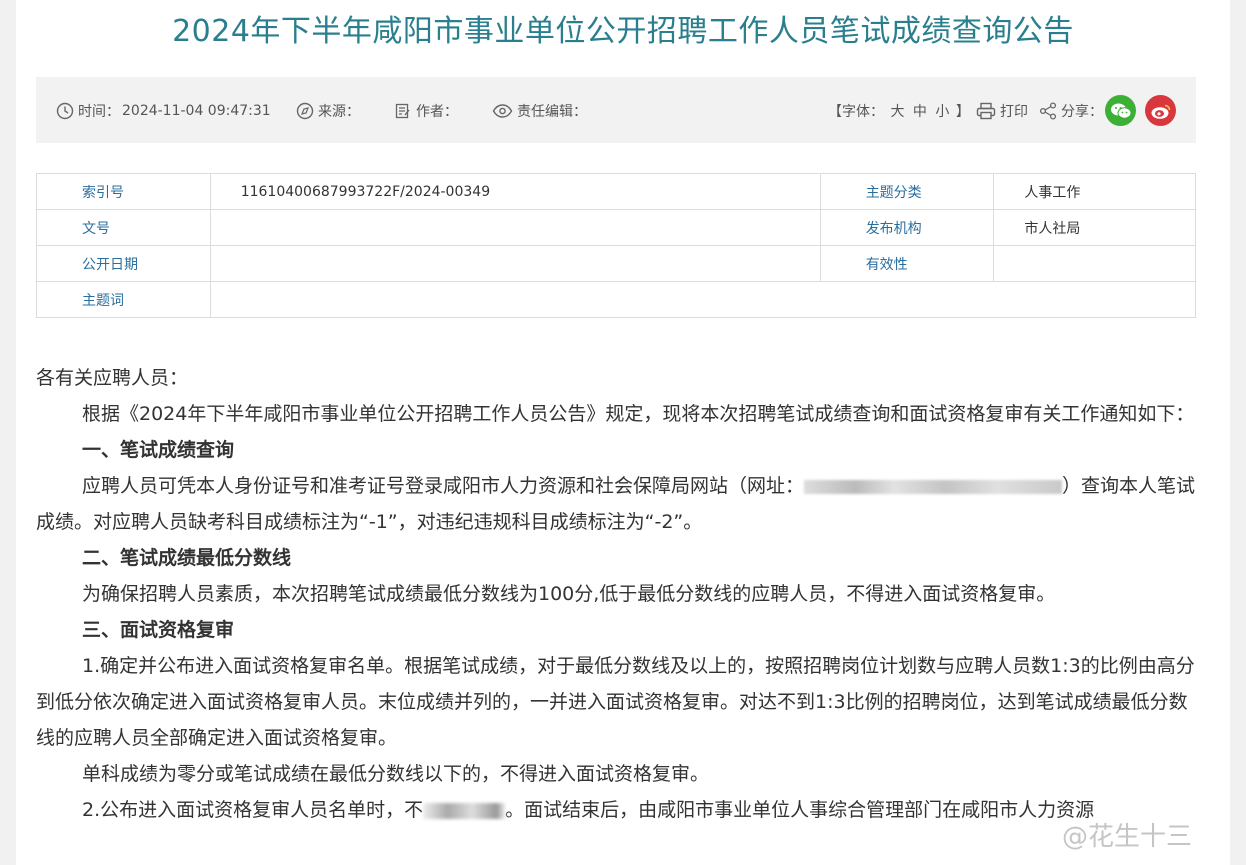  What do you see at coordinates (443, 486) in the screenshot?
I see `paragraph-score-query-text: 应聘人员可凭本人身份证号和准考证号登录咸阳市人力资源和社会保障局网站（网址：` at bounding box center [443, 486].